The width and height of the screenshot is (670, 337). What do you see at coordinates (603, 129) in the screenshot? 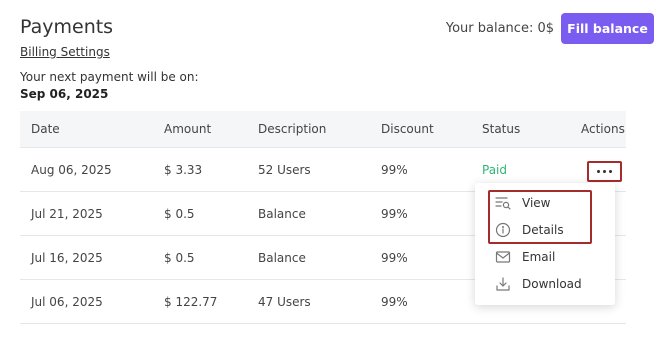
I see `column-header-actions: Actions` at bounding box center [603, 129].